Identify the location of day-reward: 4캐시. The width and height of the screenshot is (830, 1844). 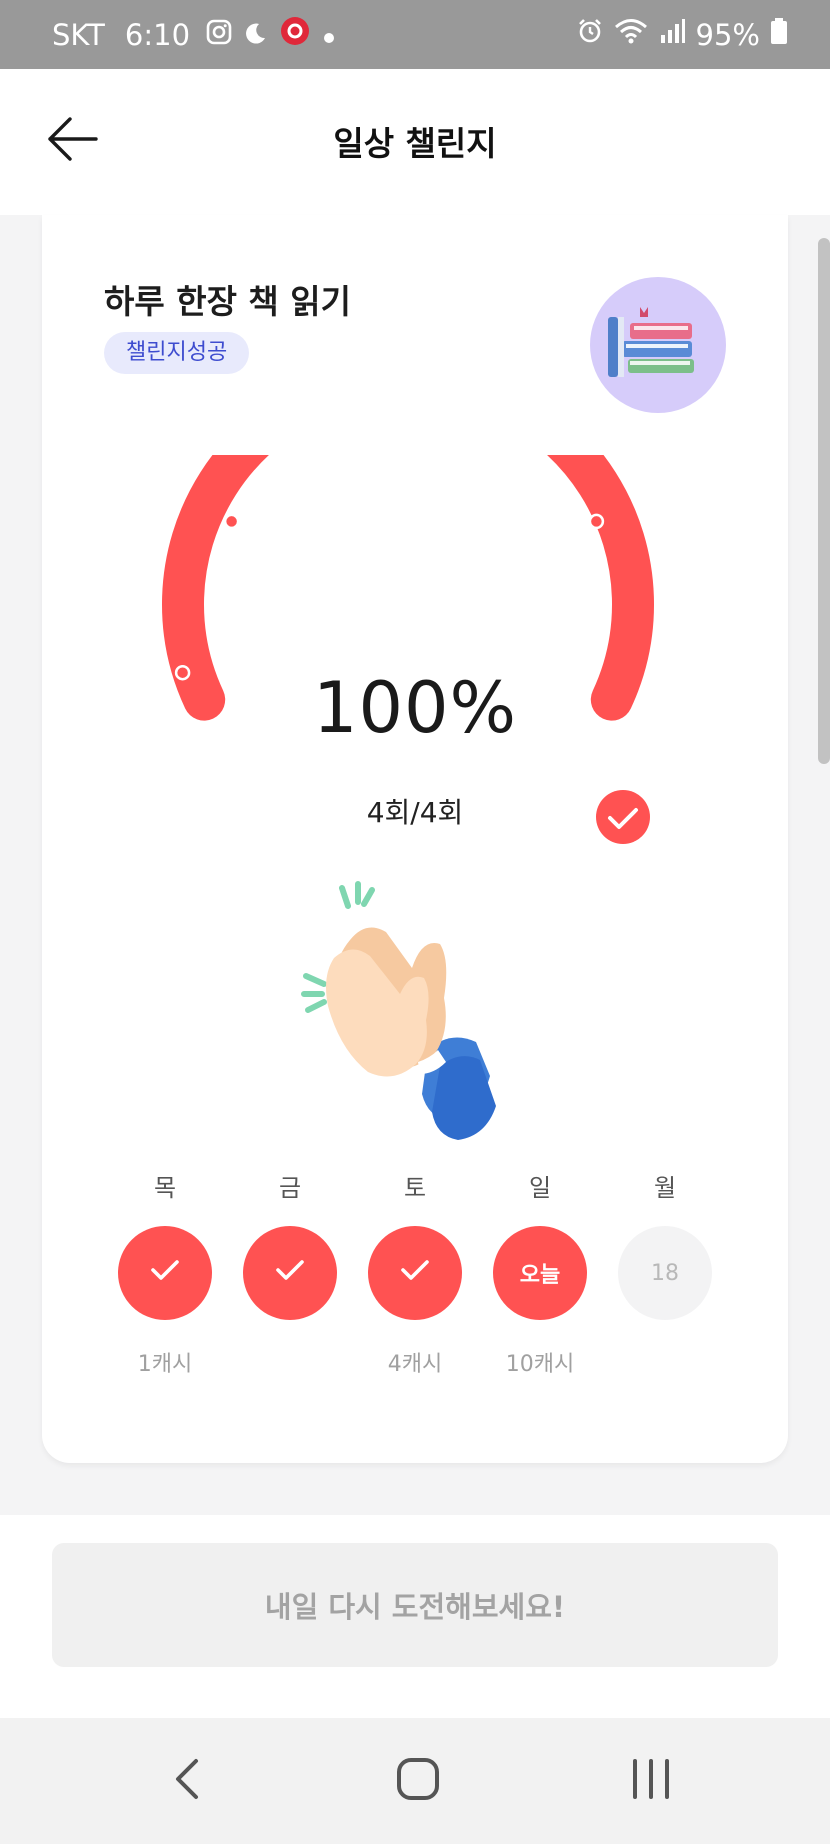
(415, 1364).